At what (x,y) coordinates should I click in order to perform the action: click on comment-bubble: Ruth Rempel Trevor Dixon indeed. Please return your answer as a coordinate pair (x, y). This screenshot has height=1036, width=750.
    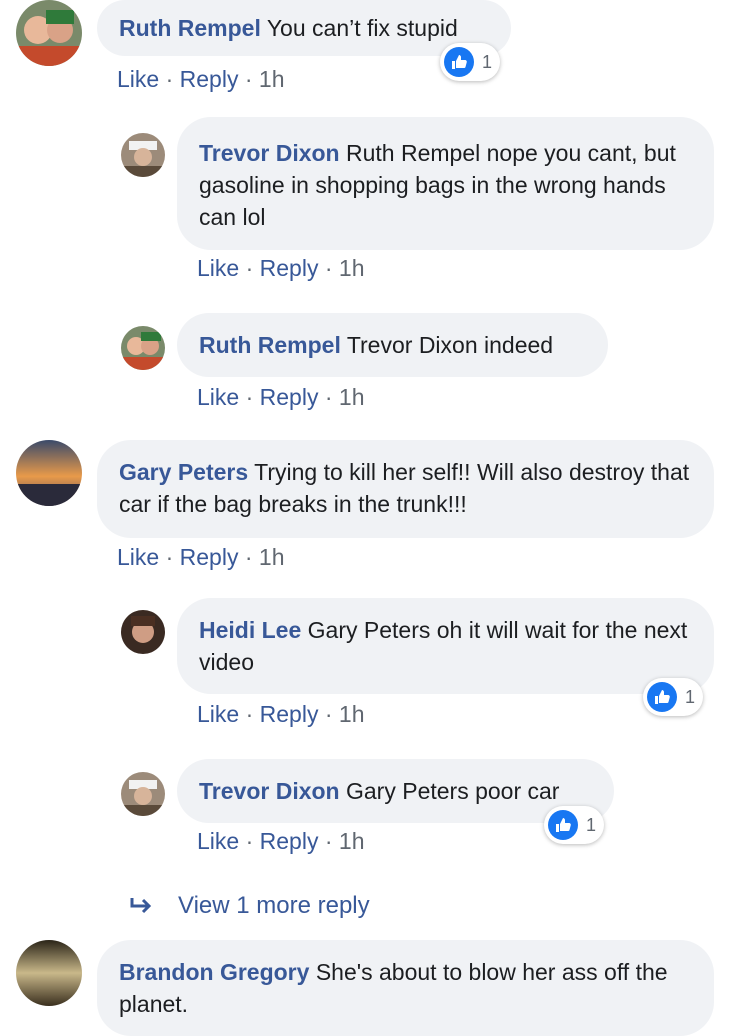
    Looking at the image, I should click on (392, 345).